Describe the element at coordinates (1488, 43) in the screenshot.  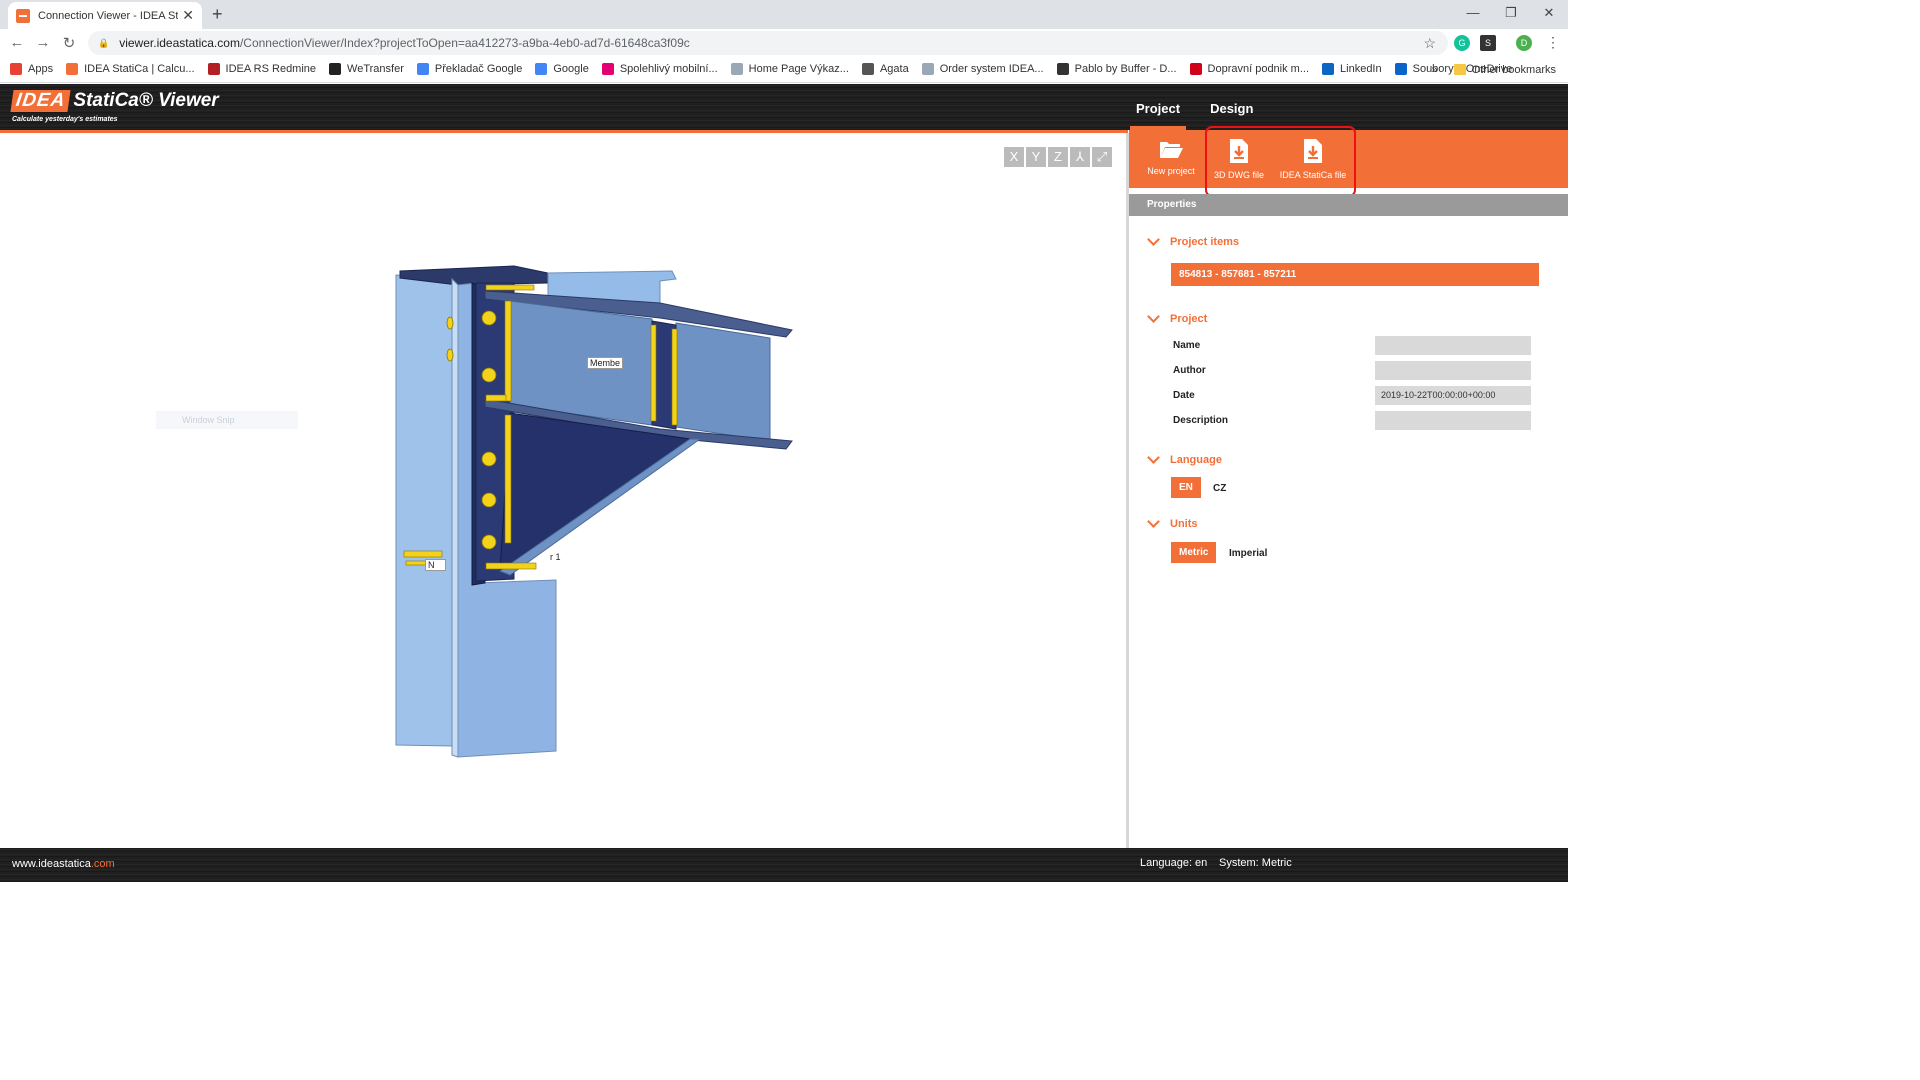
I see `extension-icon: S` at that location.